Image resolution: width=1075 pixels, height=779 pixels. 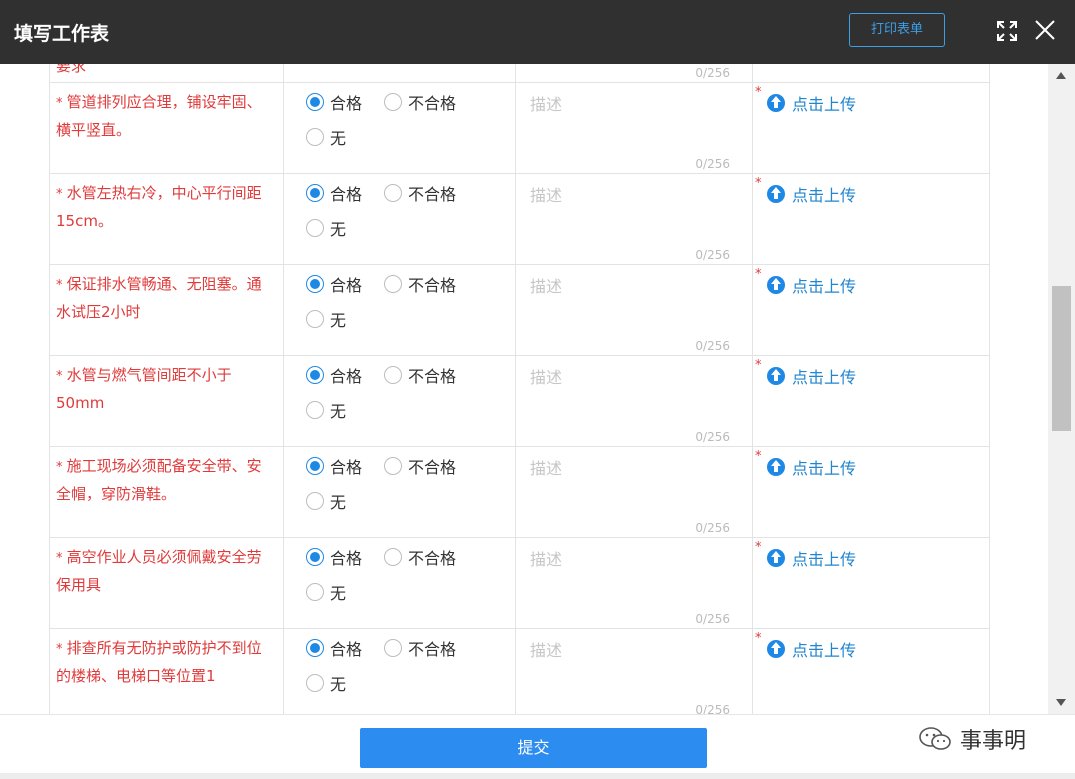 I want to click on requirement-text: 高空作业人员必须佩戴安全劳保用具, so click(x=159, y=571).